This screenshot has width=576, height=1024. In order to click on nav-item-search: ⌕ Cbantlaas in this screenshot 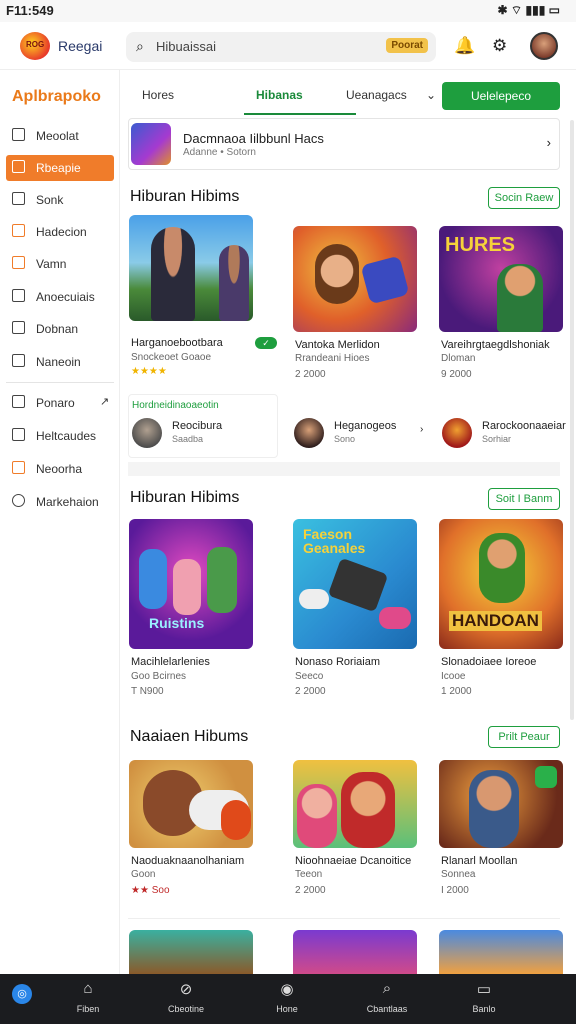, I will do `click(387, 997)`.